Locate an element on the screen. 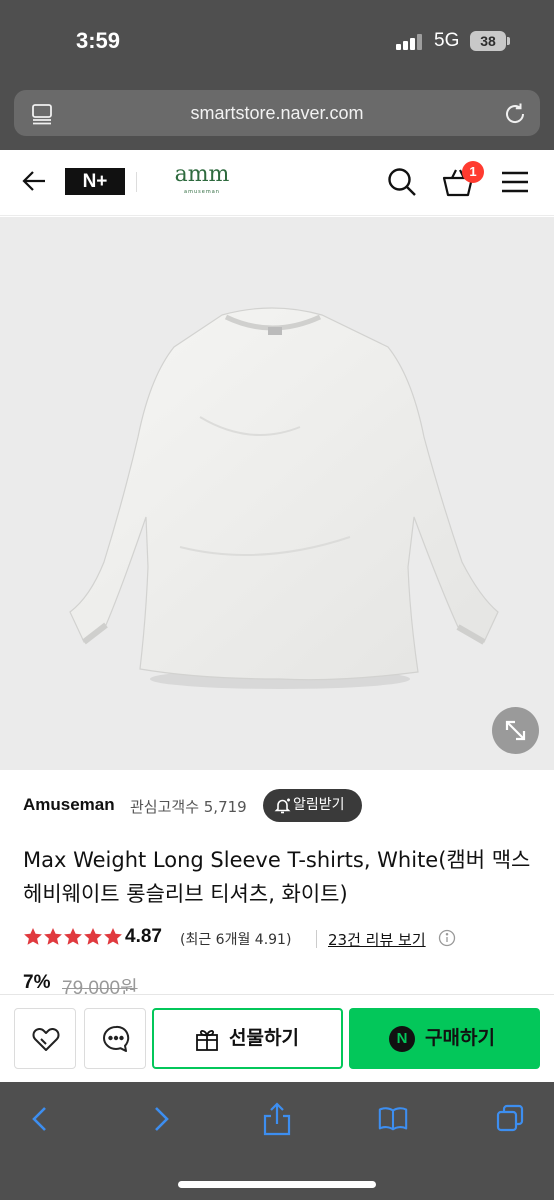 The width and height of the screenshot is (554, 1200). heart-icon is located at coordinates (46, 1039).